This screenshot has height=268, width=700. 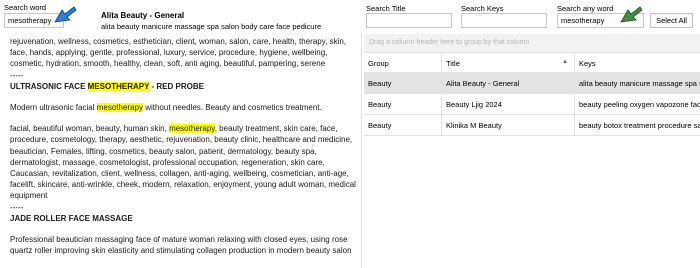 What do you see at coordinates (639, 83) in the screenshot?
I see `cell-keys: alita beauty manicure massage spa sa` at bounding box center [639, 83].